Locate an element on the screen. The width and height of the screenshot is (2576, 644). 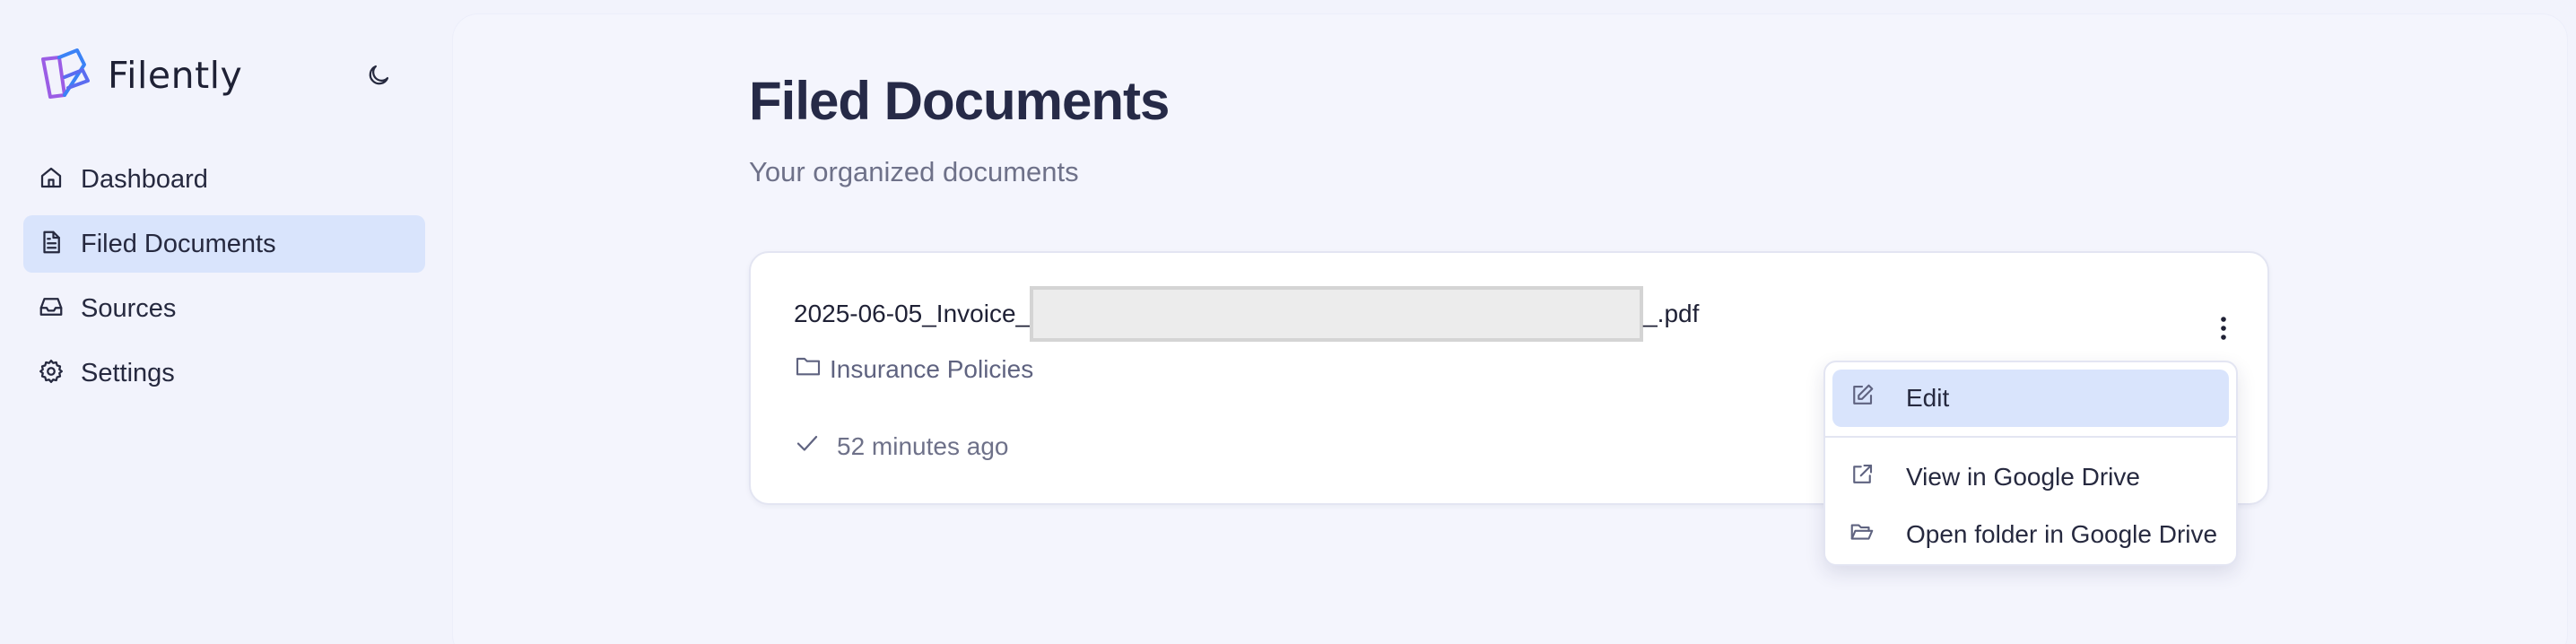
page-title: Filed Documents is located at coordinates (959, 101).